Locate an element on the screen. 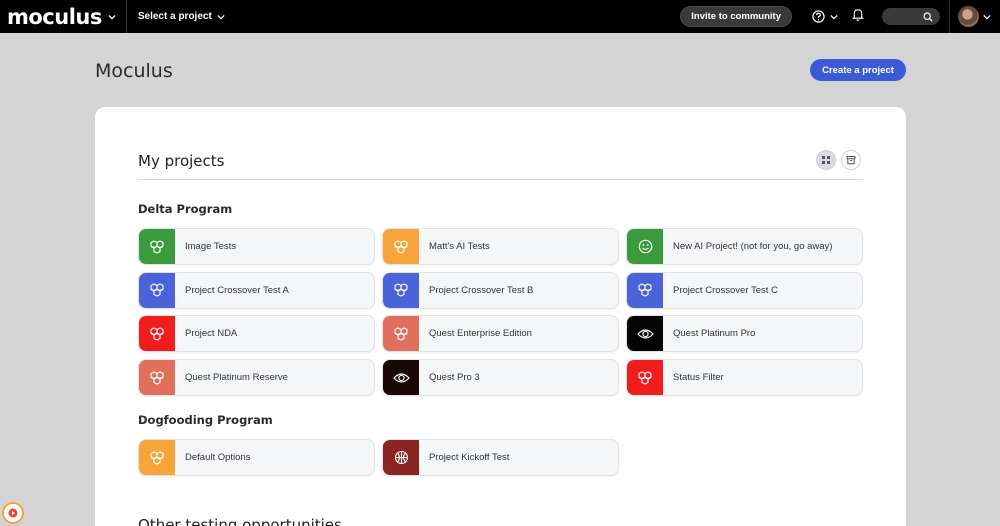 The image size is (1000, 526). project-tile-project-crossover-test-c: Project Crossover Test C is located at coordinates (744, 290).